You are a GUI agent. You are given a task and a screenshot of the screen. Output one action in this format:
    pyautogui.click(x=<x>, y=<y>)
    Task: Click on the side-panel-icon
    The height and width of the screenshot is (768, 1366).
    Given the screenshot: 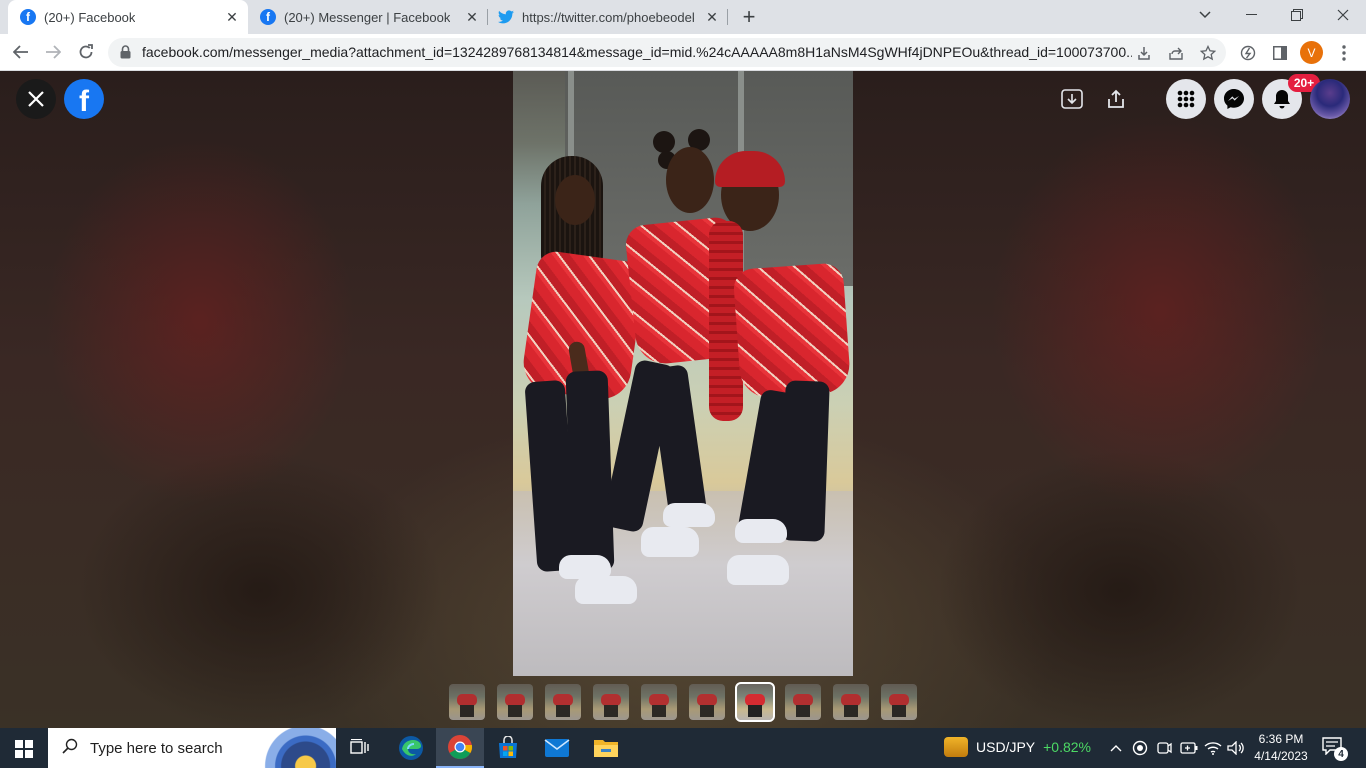 What is the action you would take?
    pyautogui.click(x=1280, y=53)
    